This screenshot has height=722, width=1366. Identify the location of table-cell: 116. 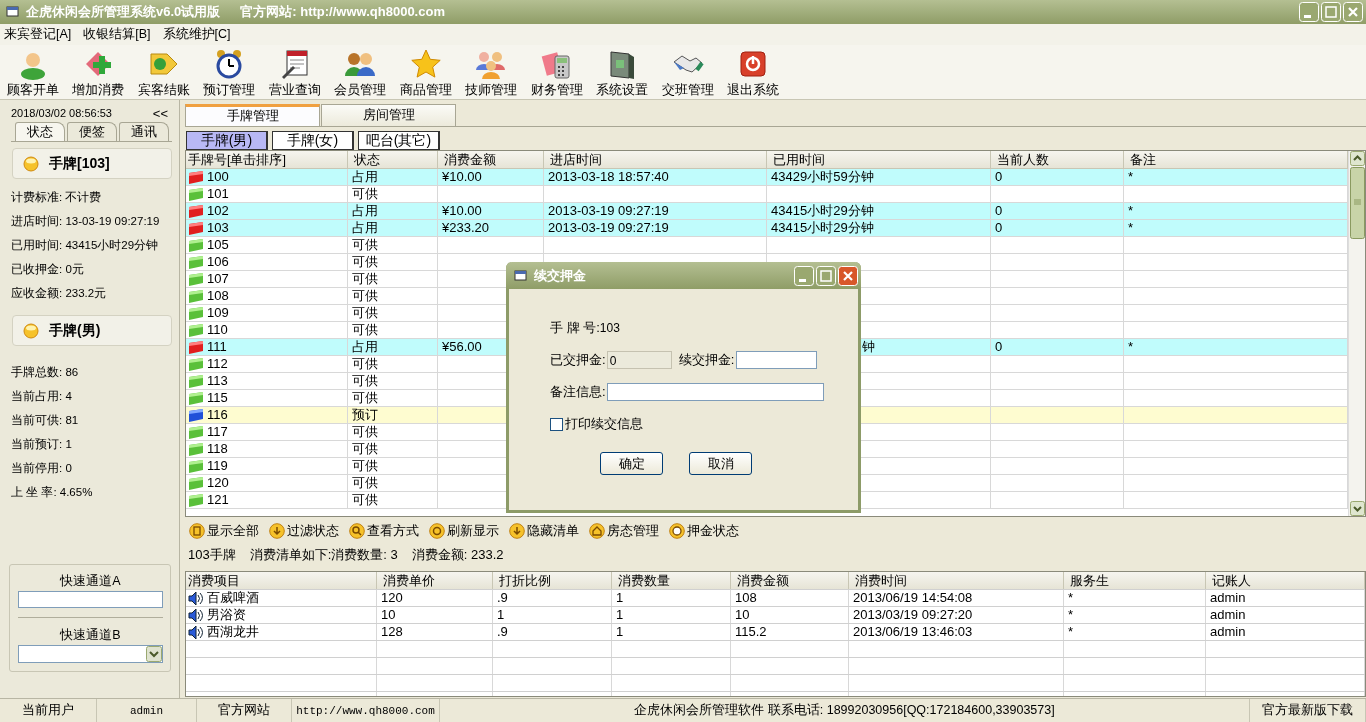
(217, 415).